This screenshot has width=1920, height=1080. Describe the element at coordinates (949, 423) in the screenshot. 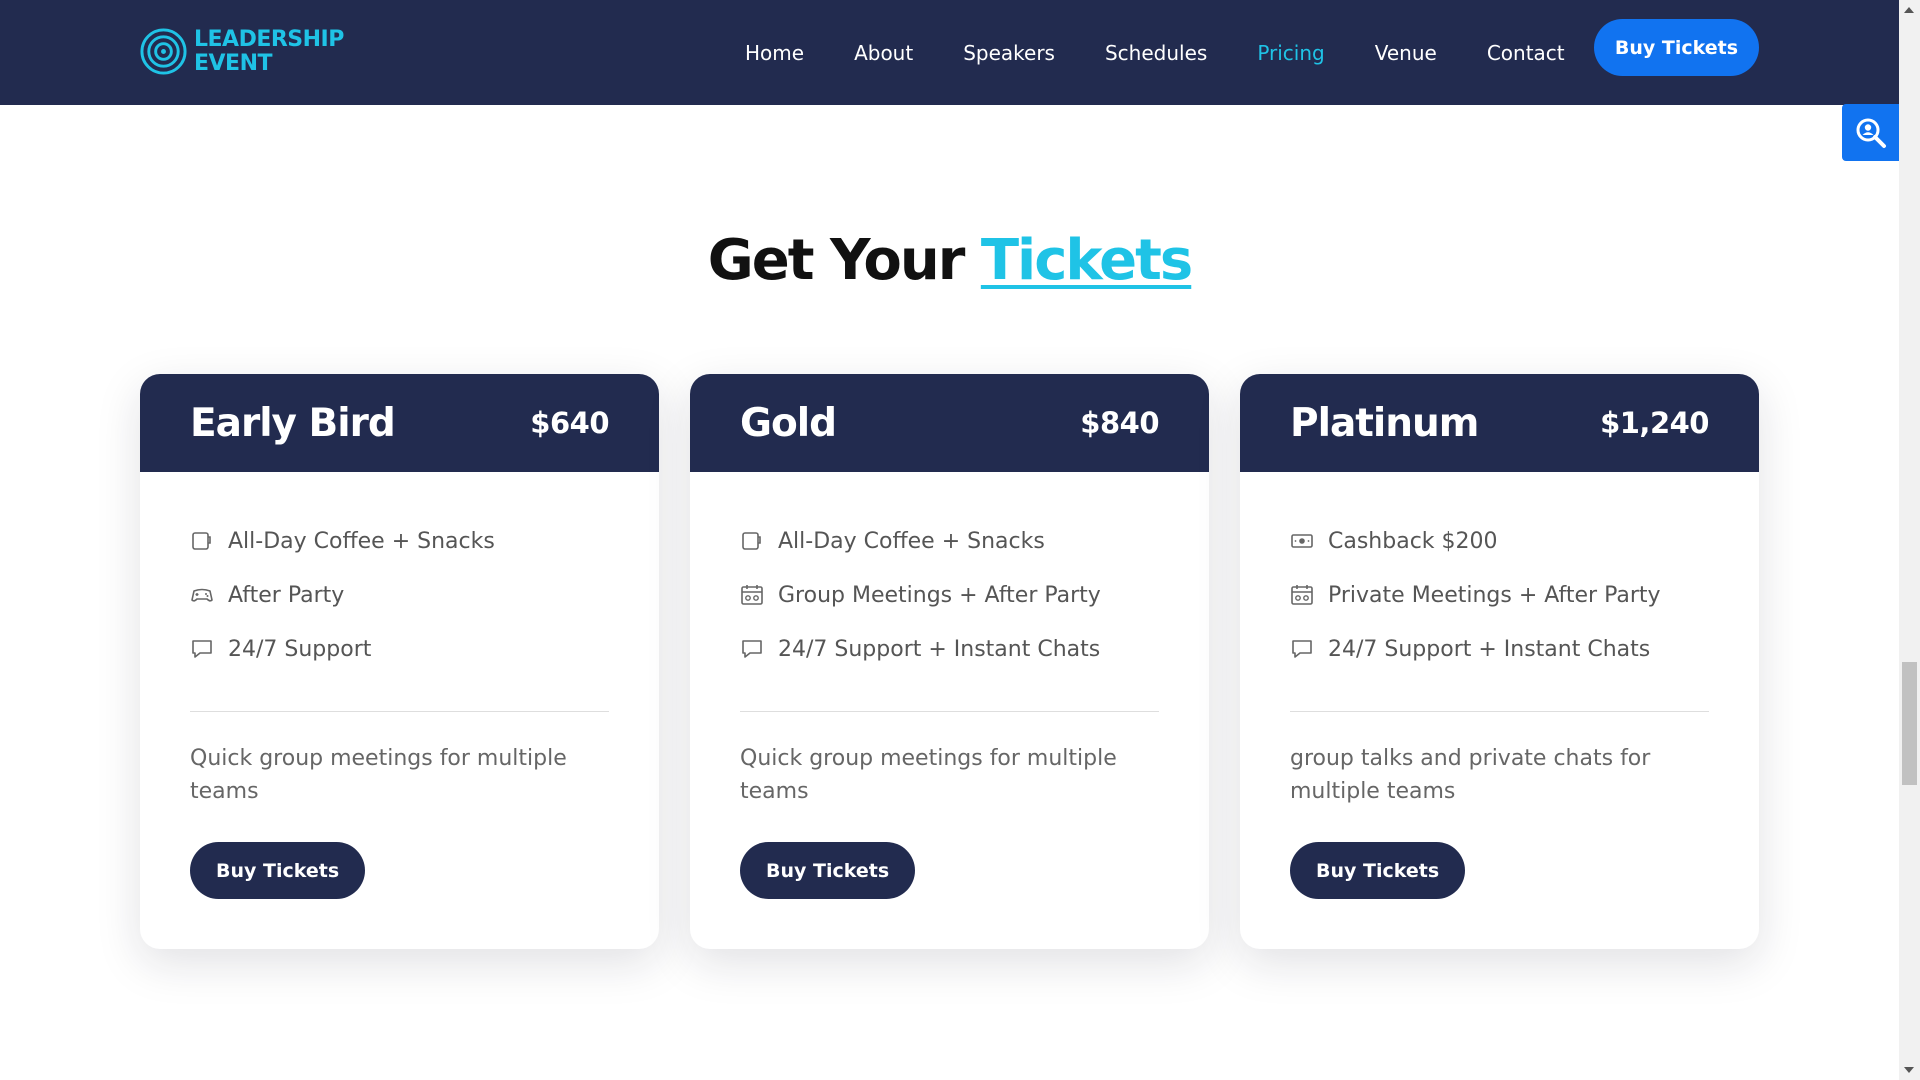

I see `card-header: Gold $840` at that location.